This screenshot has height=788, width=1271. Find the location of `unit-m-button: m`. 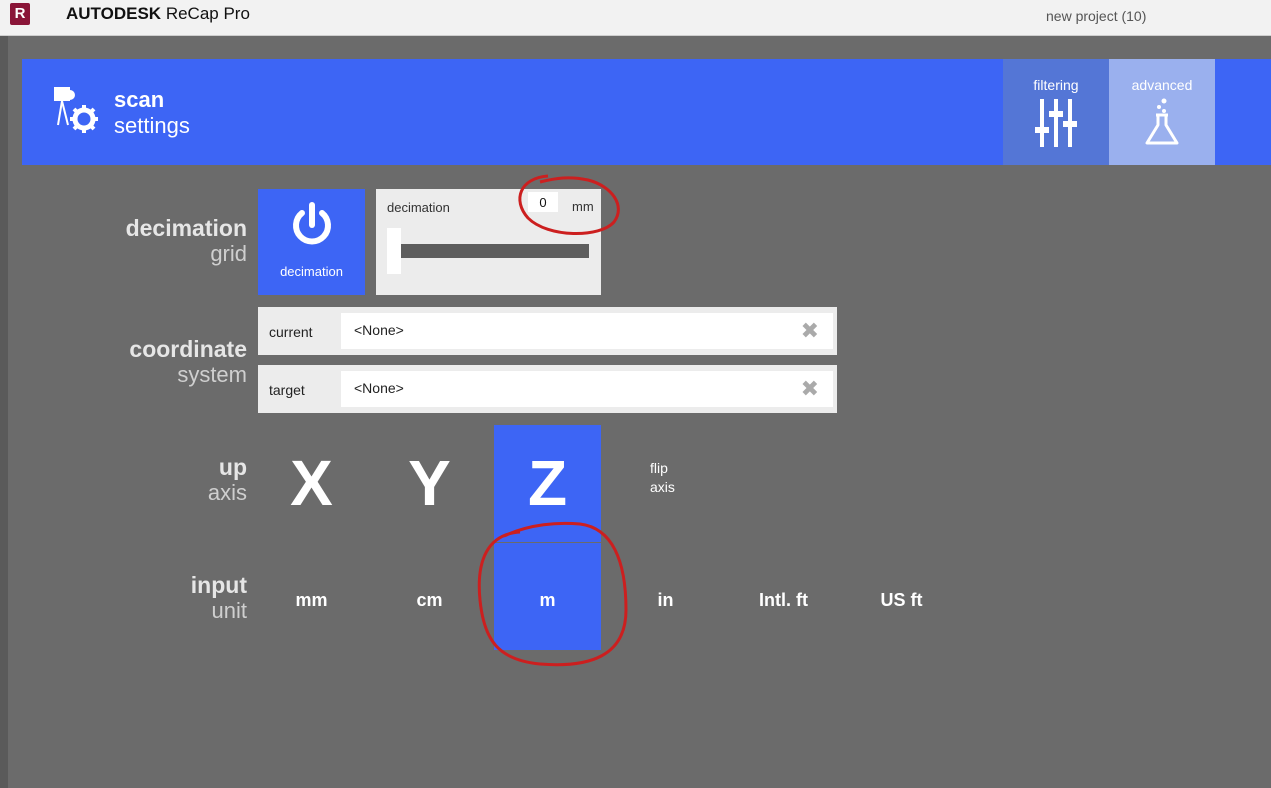

unit-m-button: m is located at coordinates (547, 596).